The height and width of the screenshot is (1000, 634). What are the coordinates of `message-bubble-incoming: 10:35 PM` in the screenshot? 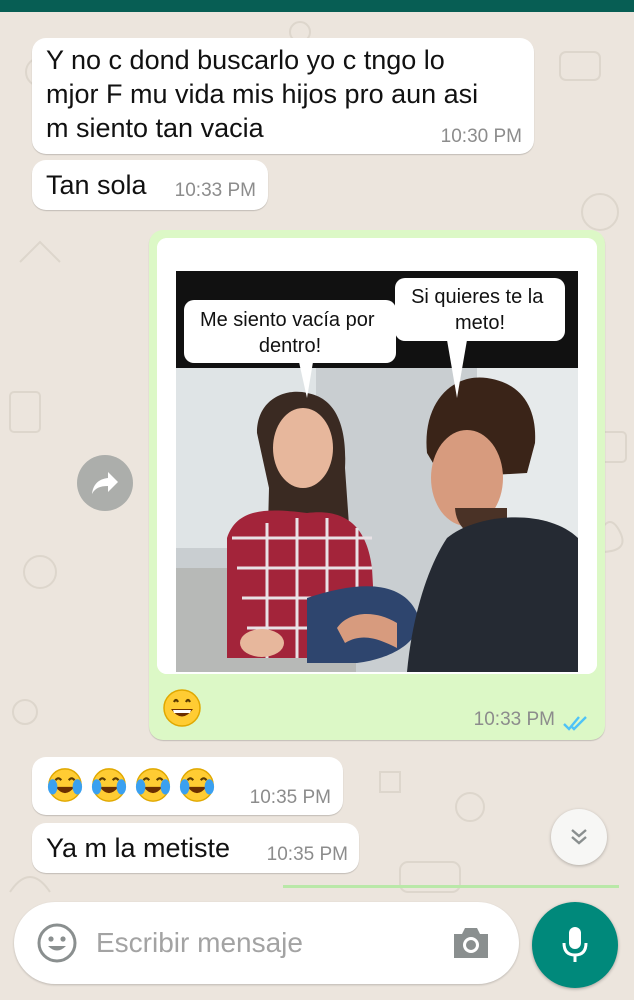 It's located at (187, 786).